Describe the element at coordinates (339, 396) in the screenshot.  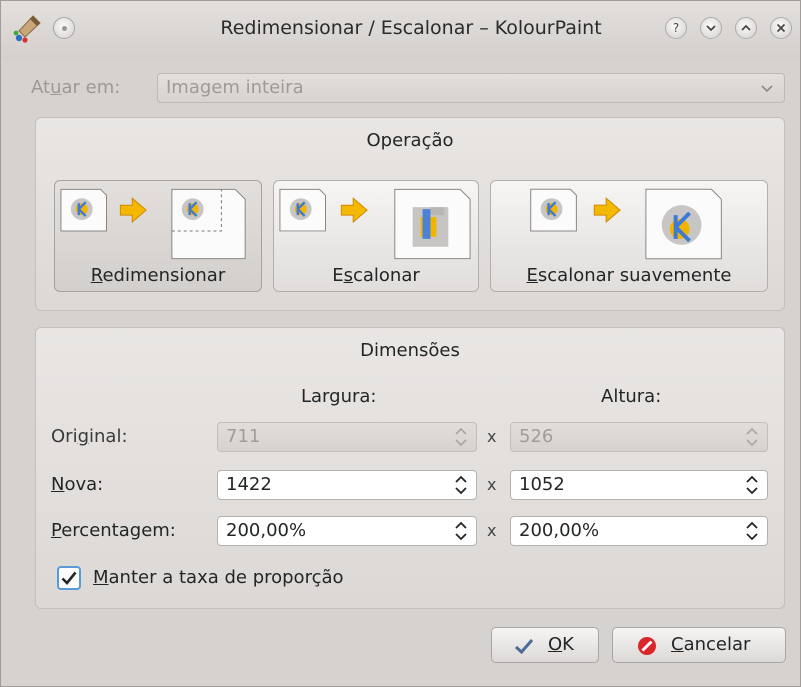
I see `width-header: Largura:` at that location.